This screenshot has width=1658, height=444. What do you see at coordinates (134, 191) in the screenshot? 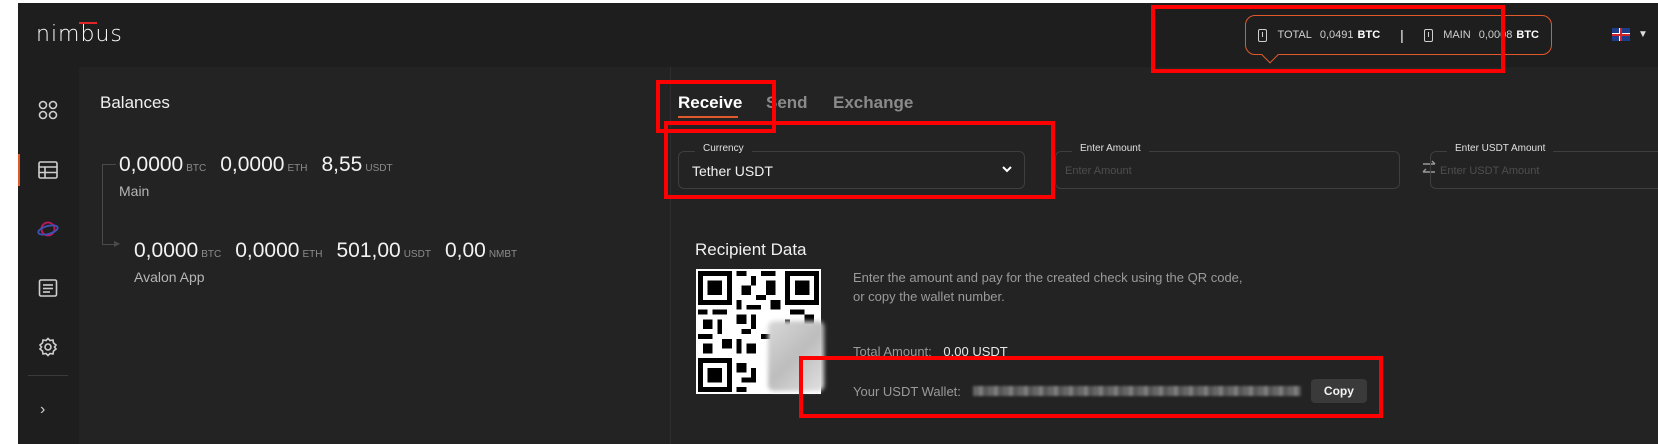
I see `account-name: Main` at bounding box center [134, 191].